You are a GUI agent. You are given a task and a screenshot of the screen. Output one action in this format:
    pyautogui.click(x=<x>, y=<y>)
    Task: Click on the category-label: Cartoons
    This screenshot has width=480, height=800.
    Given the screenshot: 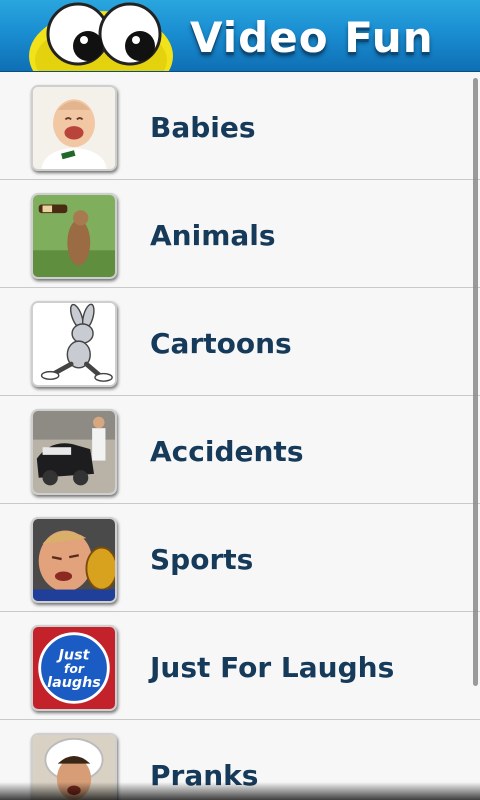 What is the action you would take?
    pyautogui.click(x=221, y=343)
    